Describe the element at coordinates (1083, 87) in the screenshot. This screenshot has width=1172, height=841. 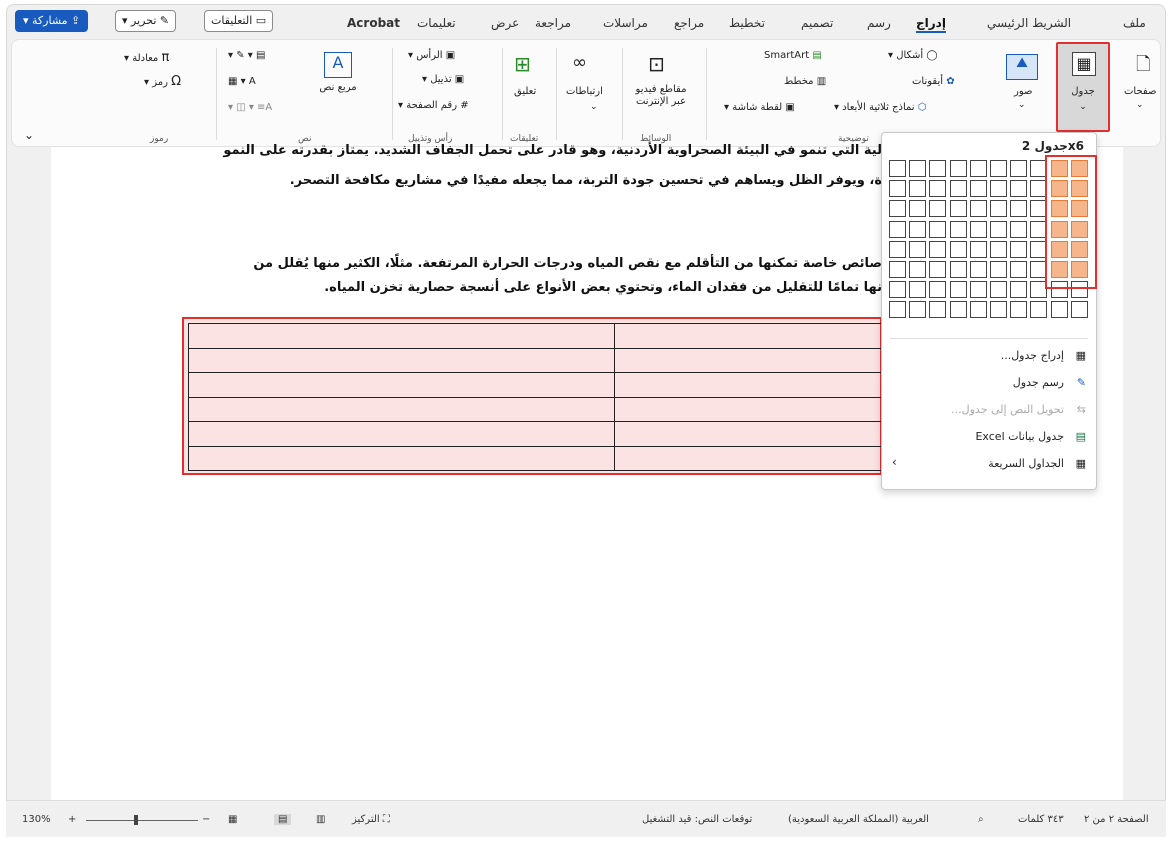
I see `table-button: ▦ جدول ⌄` at that location.